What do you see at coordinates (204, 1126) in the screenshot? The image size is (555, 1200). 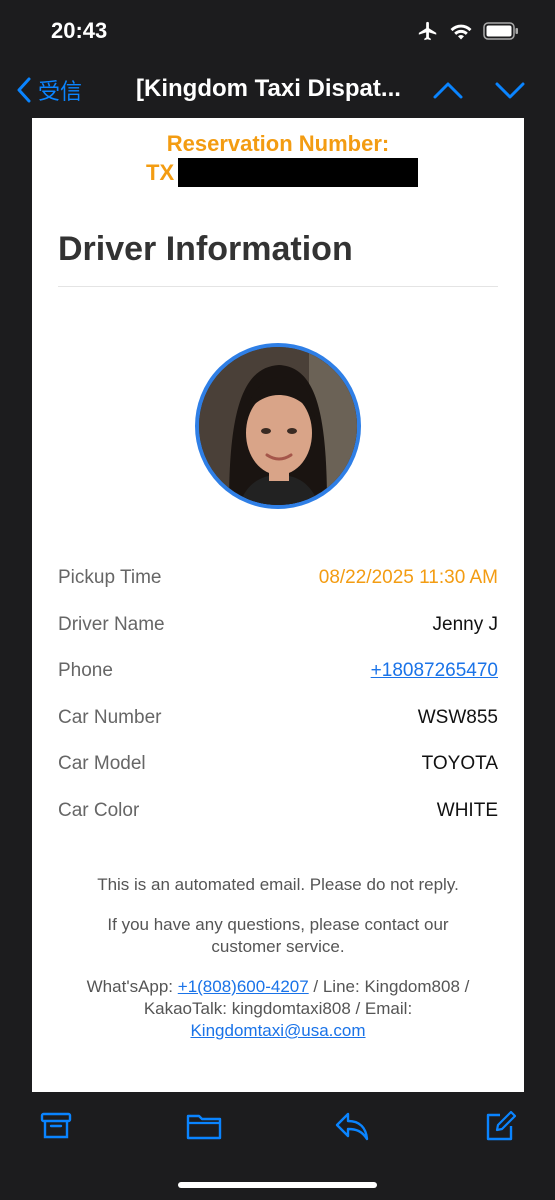 I see `folder-icon` at bounding box center [204, 1126].